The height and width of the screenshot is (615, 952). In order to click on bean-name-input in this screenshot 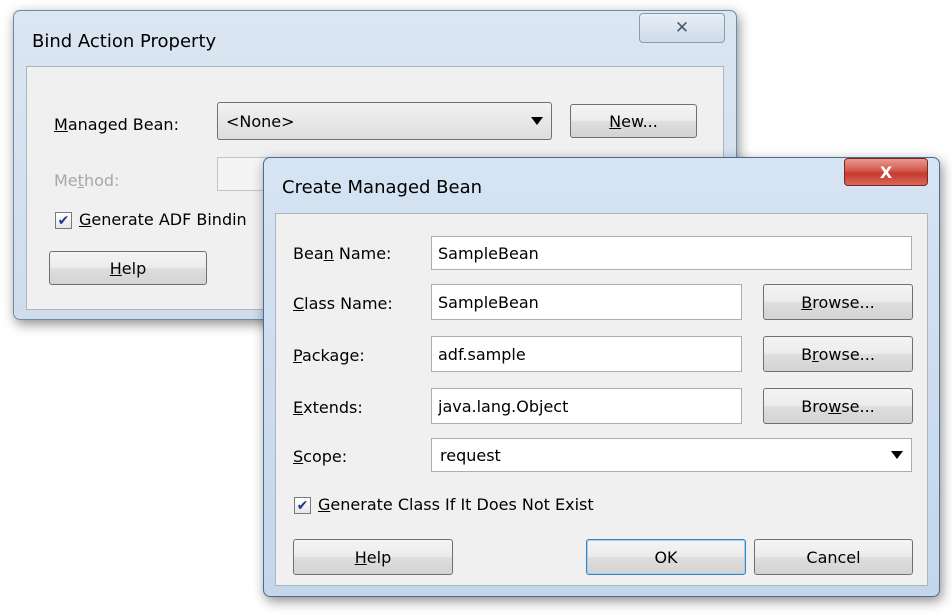, I will do `click(671, 253)`.